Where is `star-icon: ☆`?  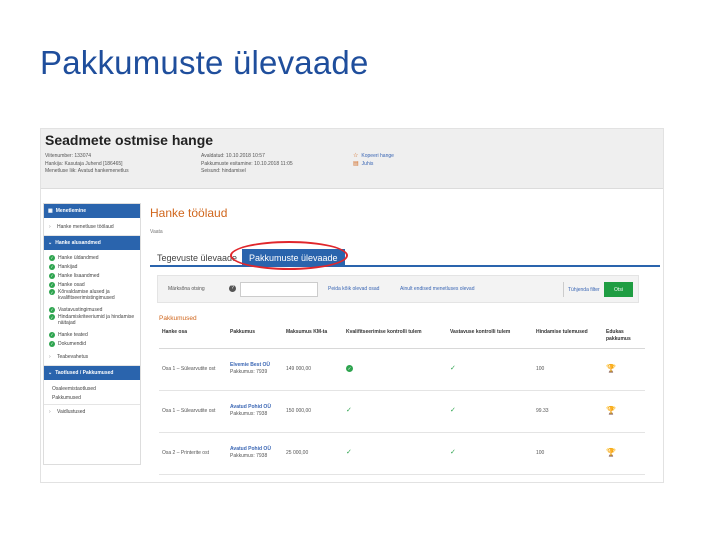 star-icon: ☆ is located at coordinates (356, 156).